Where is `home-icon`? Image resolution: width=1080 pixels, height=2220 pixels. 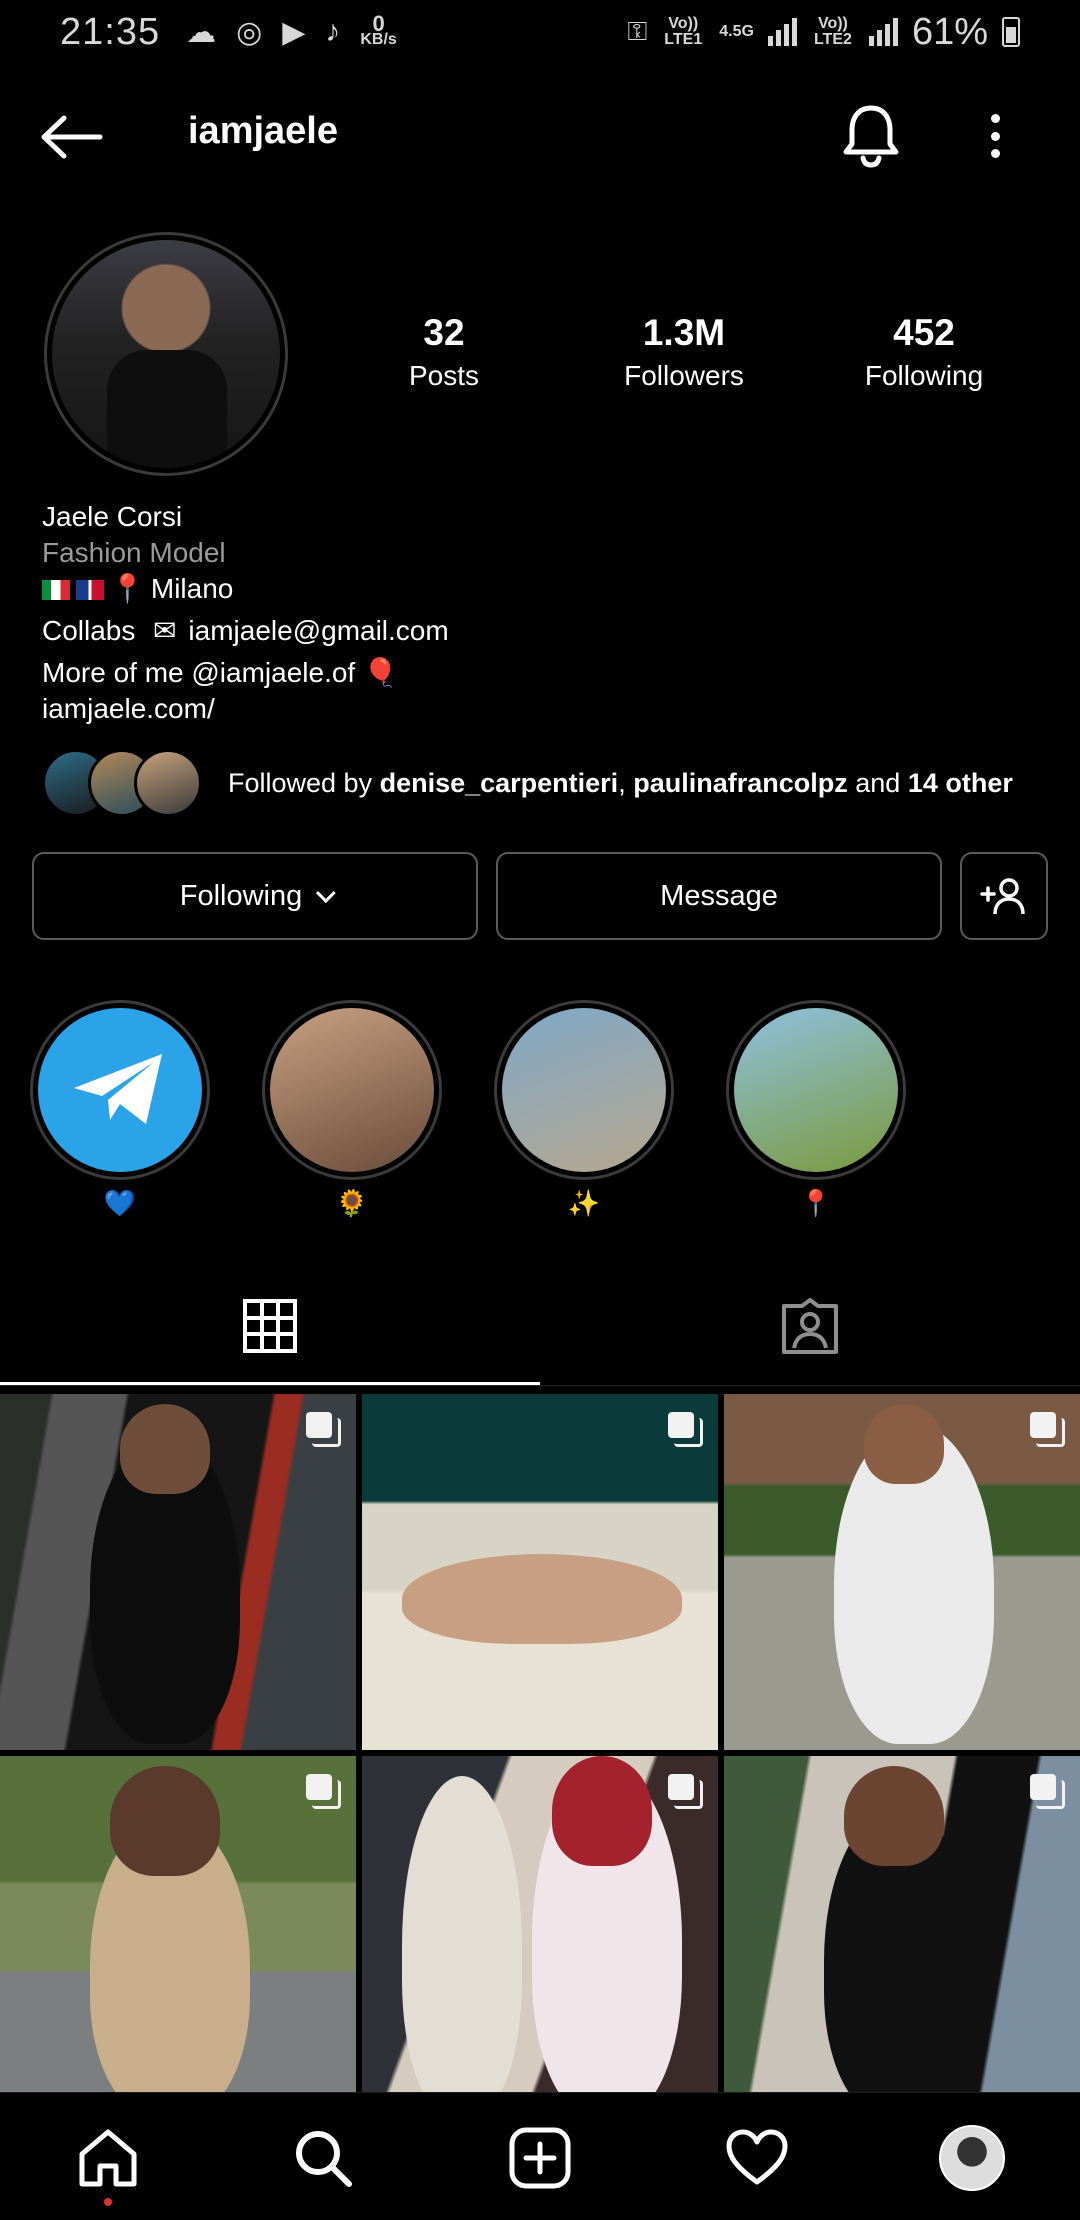
home-icon is located at coordinates (108, 2158).